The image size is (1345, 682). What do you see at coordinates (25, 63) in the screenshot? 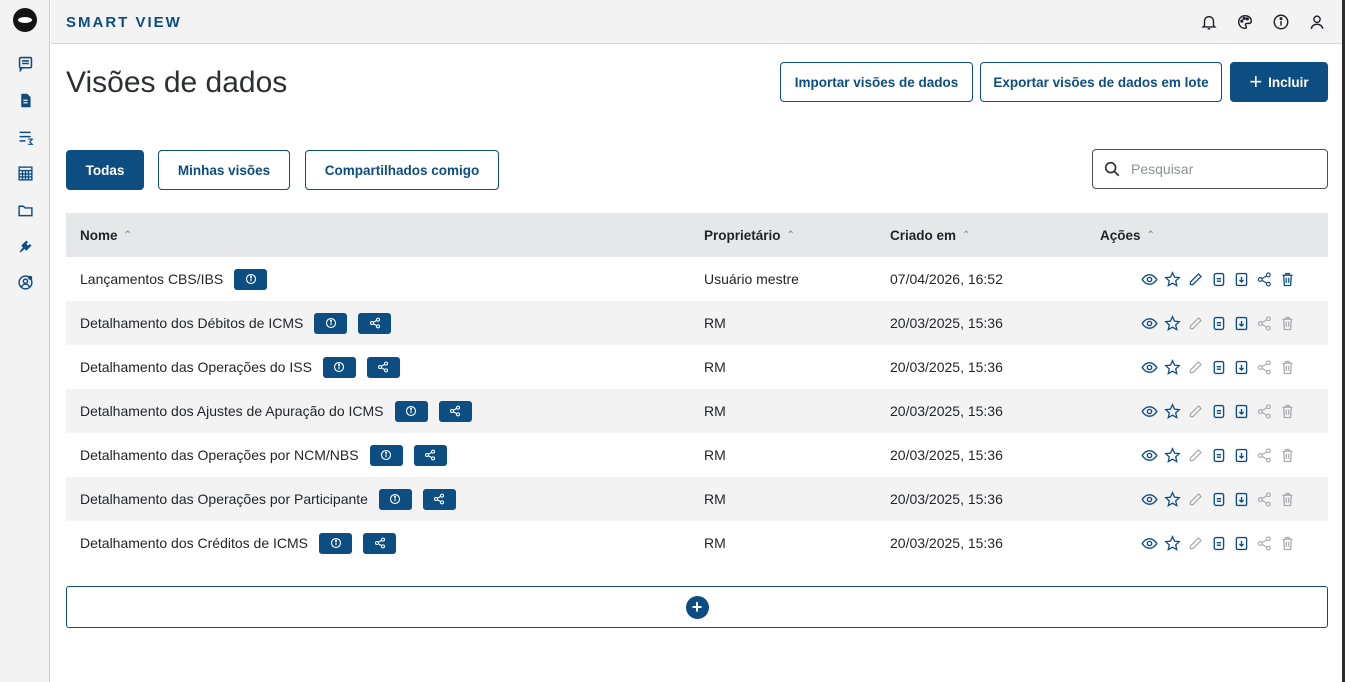
I see `message-icon` at bounding box center [25, 63].